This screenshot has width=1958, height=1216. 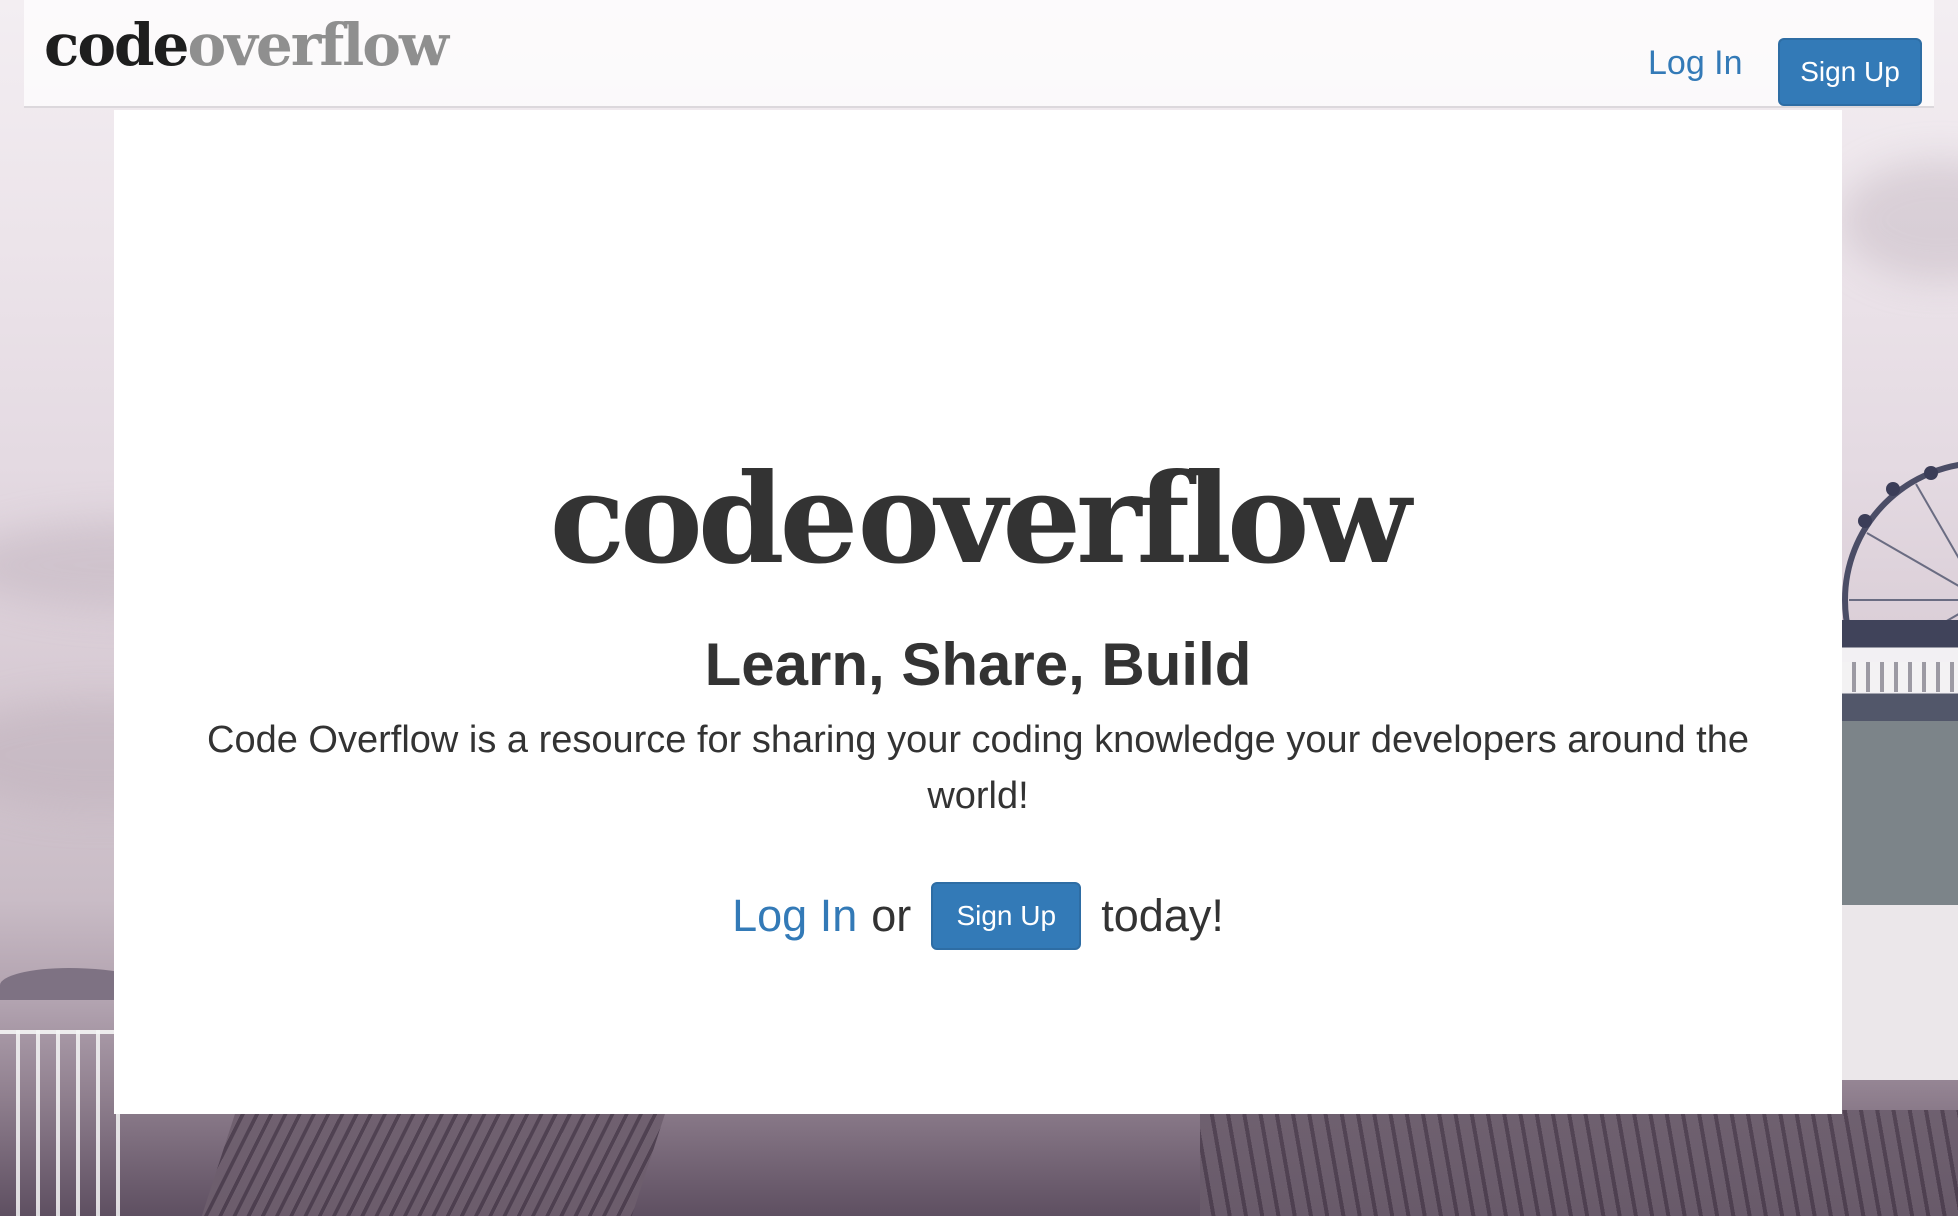 I want to click on cta-or-text: or, so click(x=891, y=915).